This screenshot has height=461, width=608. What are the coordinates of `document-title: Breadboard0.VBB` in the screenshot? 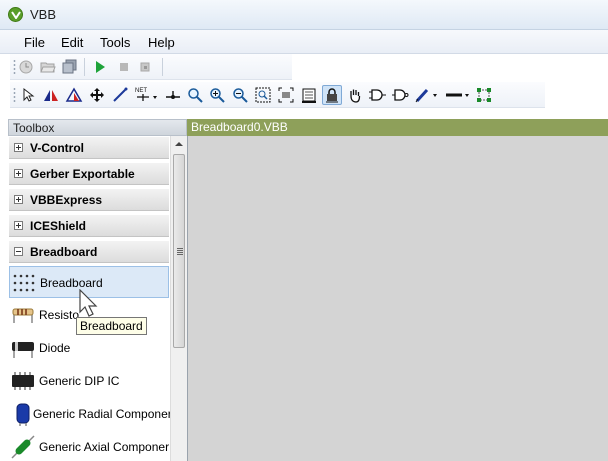 It's located at (239, 127).